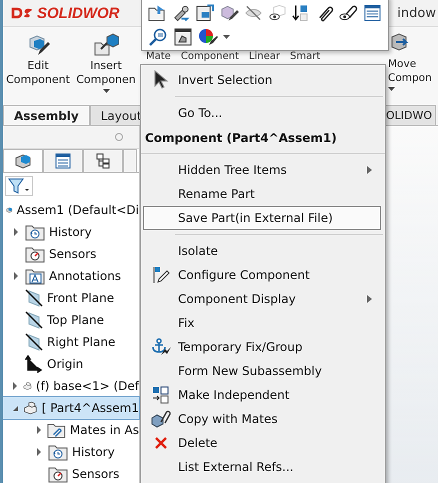 The width and height of the screenshot is (438, 483). Describe the element at coordinates (106, 60) in the screenshot. I see `ribbon-button: Insert Componen` at that location.